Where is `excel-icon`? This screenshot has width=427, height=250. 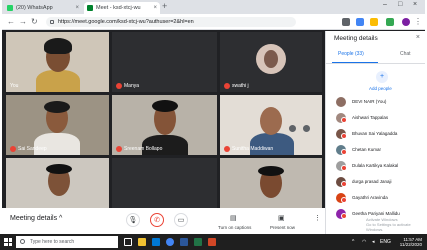 excel-icon is located at coordinates (198, 242).